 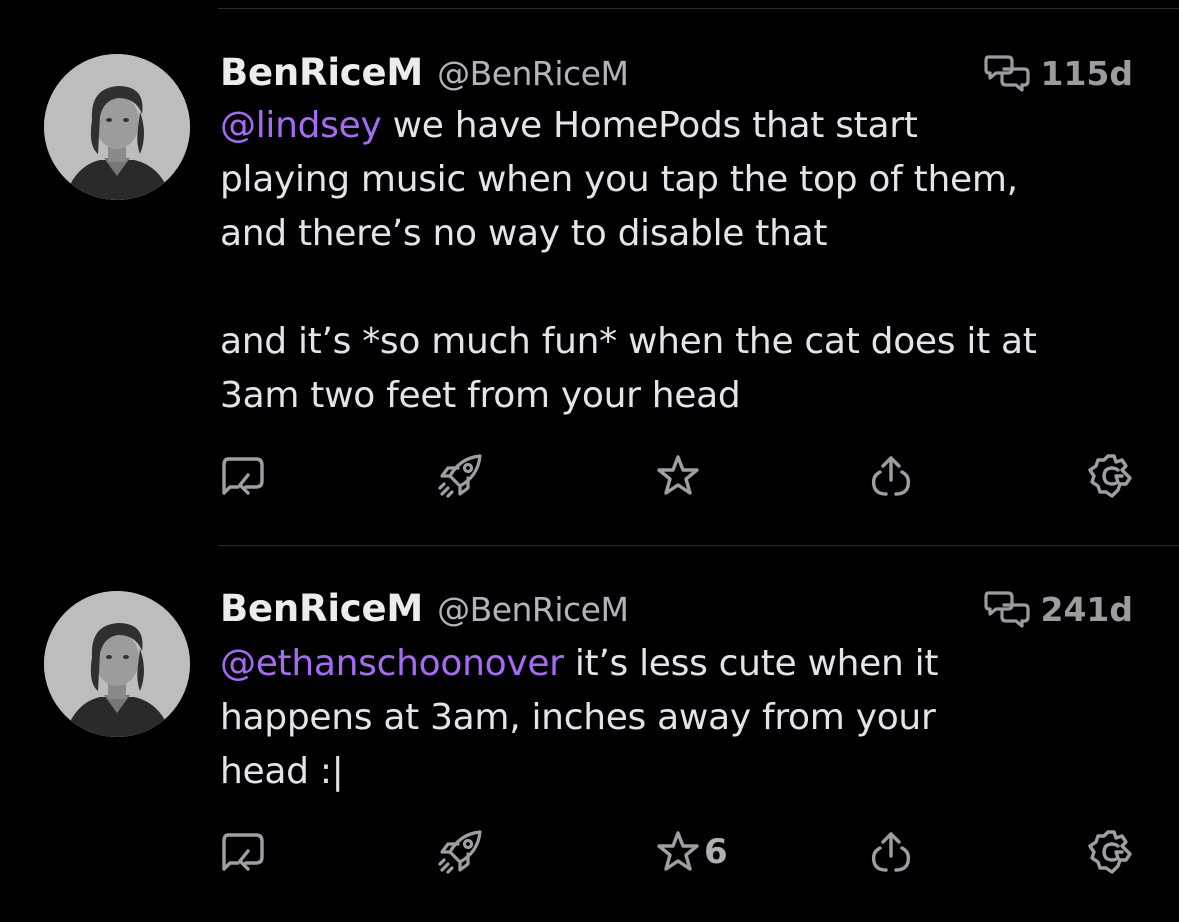 I want to click on post-header: BenRiceM @BenRiceM 115d, so click(x=676, y=73).